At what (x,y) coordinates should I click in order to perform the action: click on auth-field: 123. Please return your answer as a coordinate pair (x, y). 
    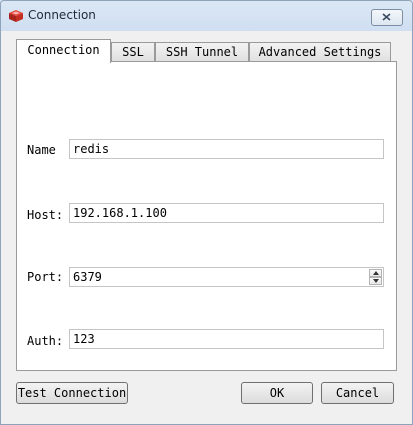
    Looking at the image, I should click on (226, 339).